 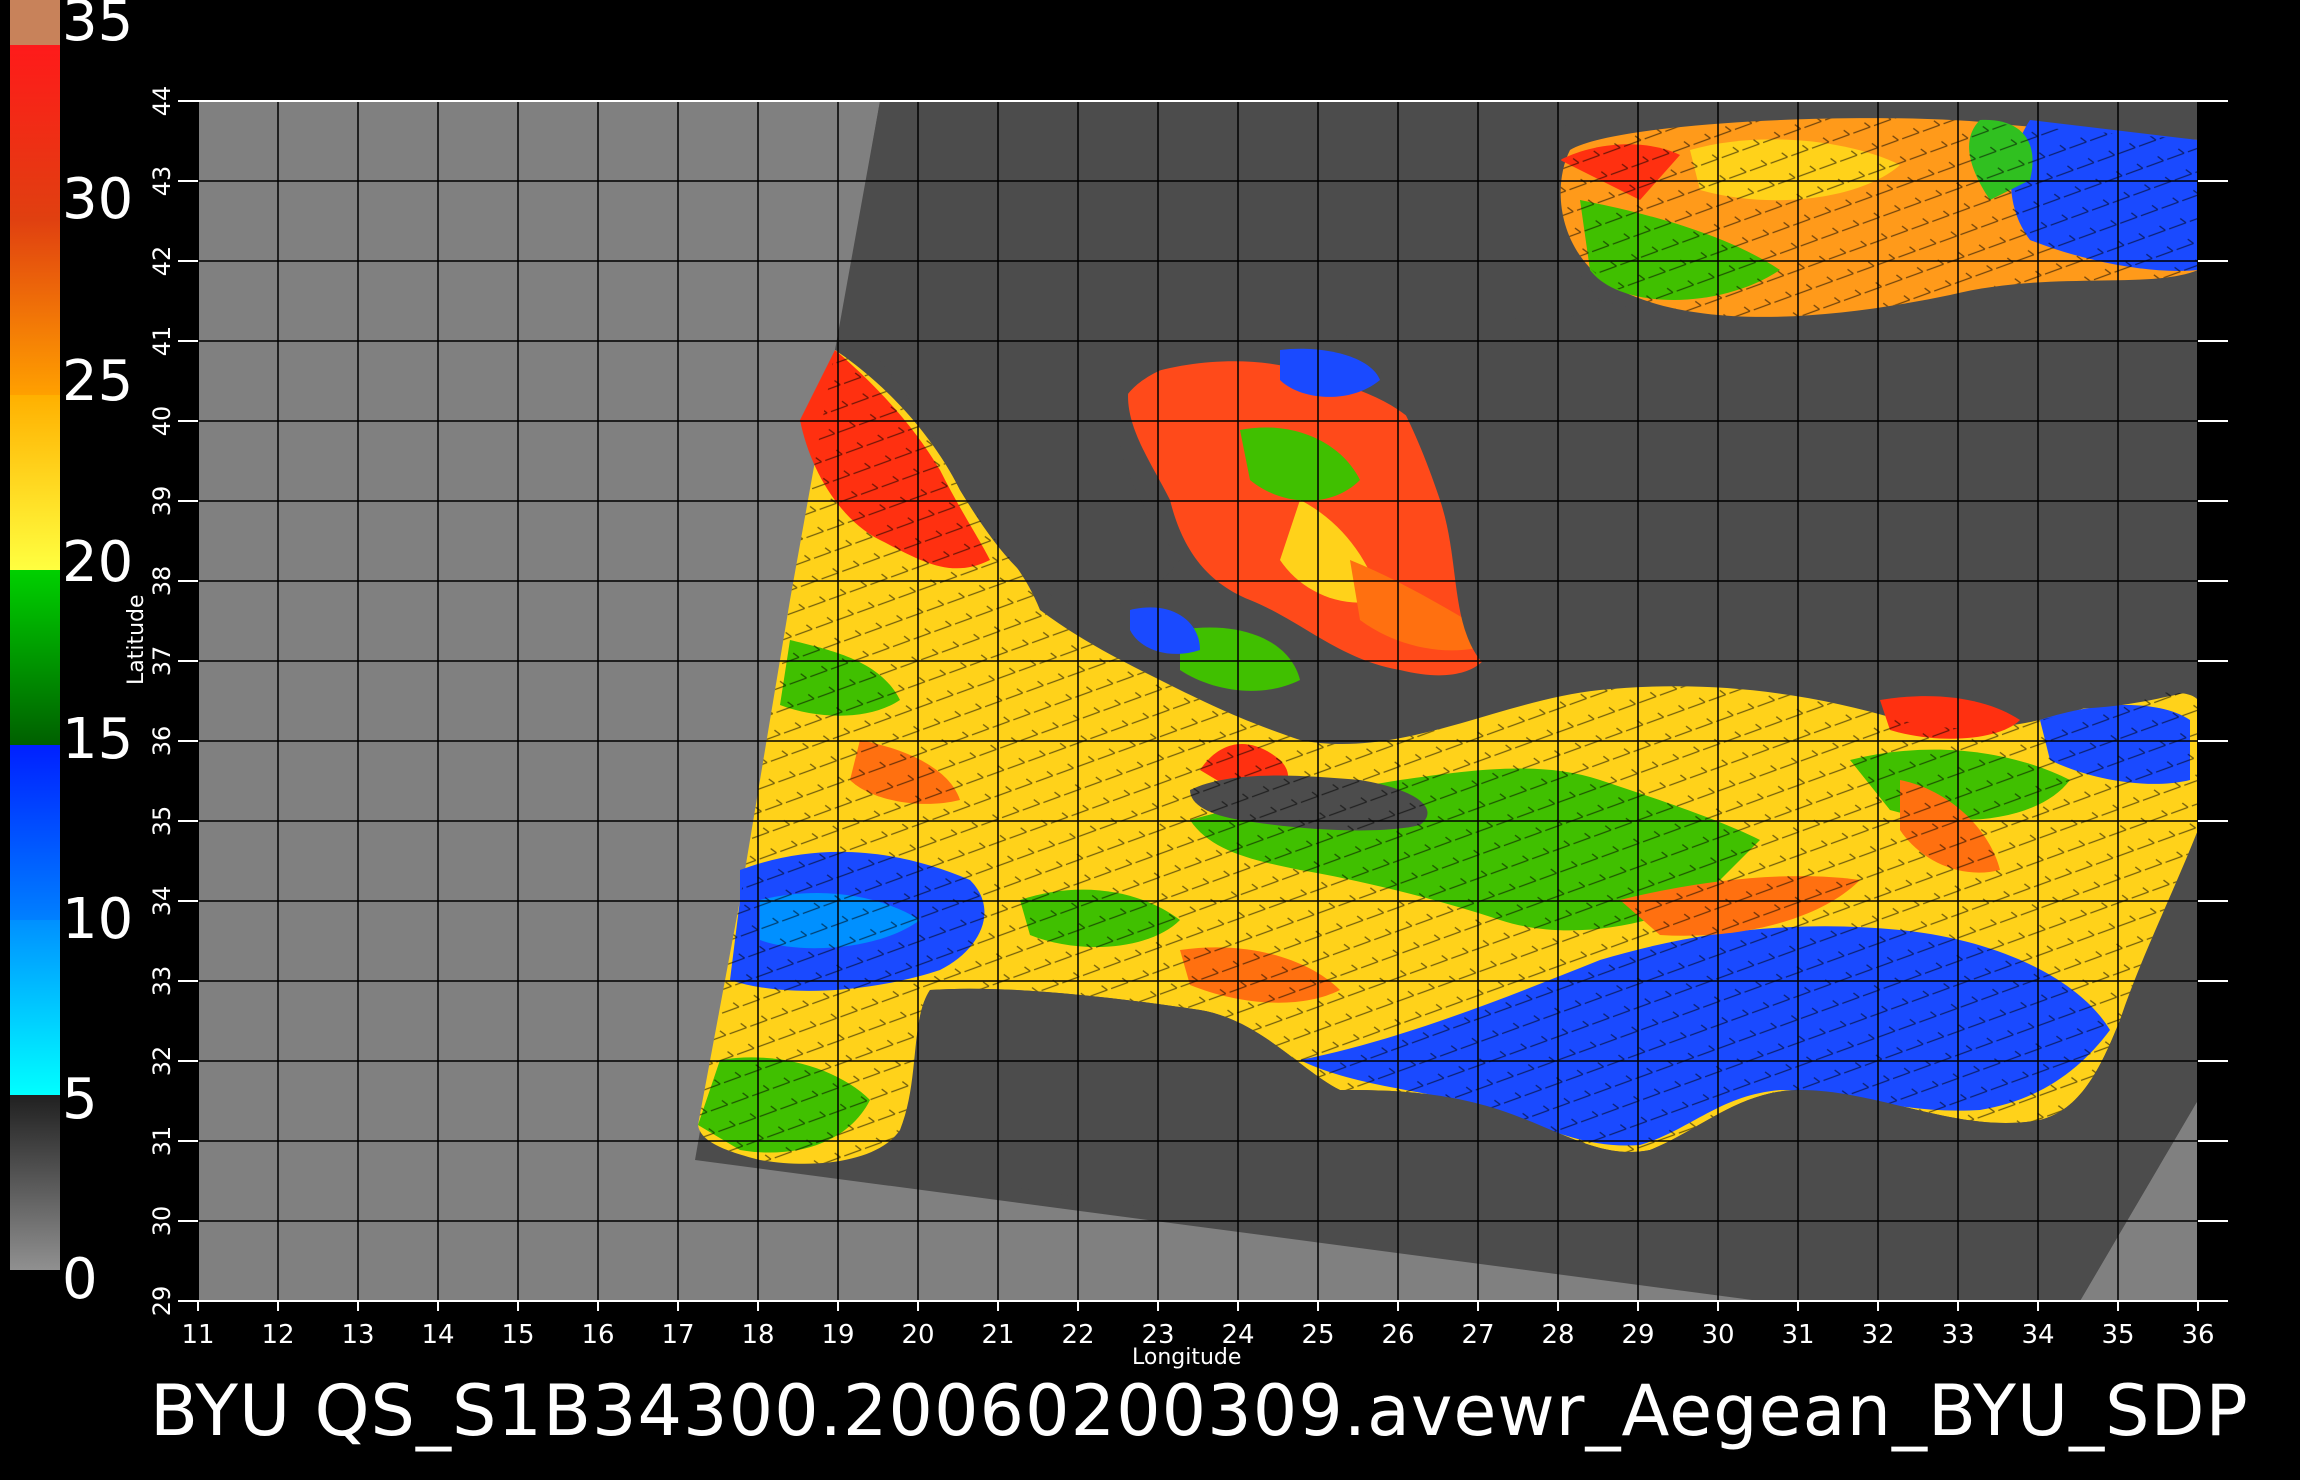 What do you see at coordinates (162, 661) in the screenshot?
I see `y-tick-label: 37` at bounding box center [162, 661].